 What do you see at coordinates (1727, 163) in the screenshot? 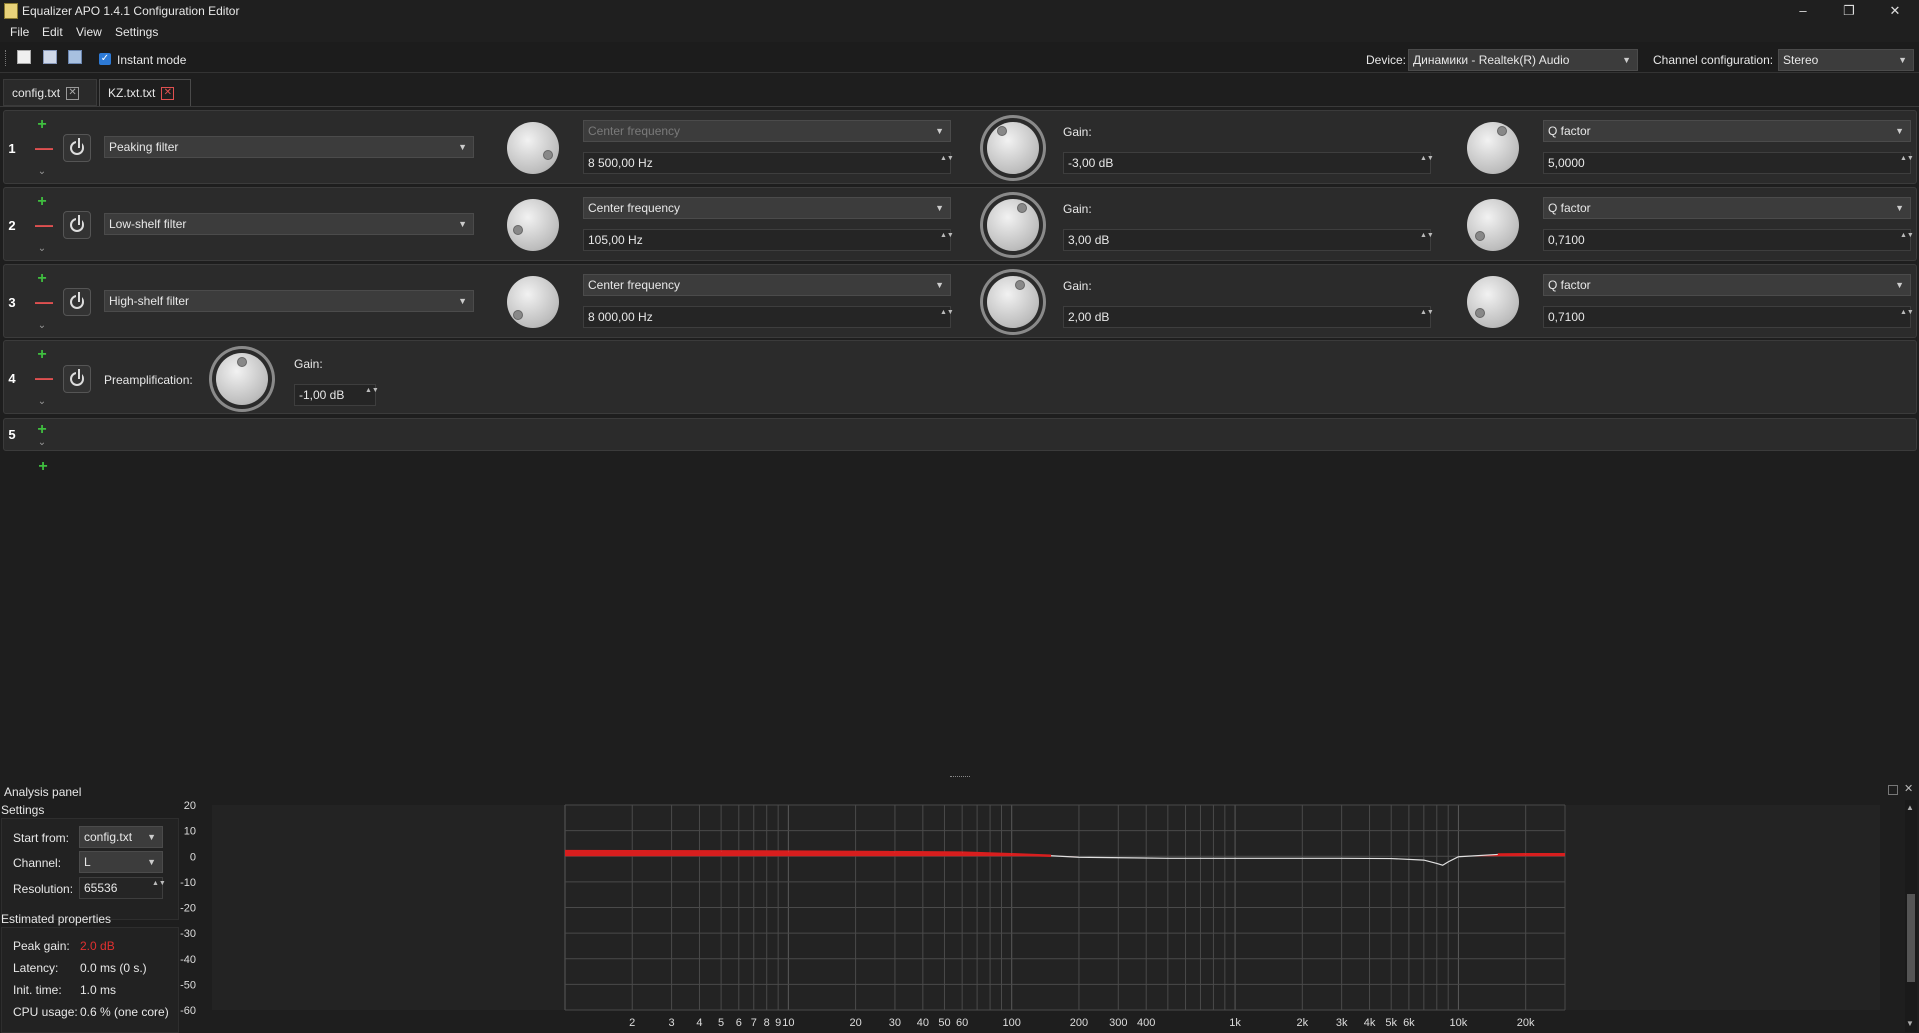
I see `q-factor-input: 5,0000▲▼` at bounding box center [1727, 163].